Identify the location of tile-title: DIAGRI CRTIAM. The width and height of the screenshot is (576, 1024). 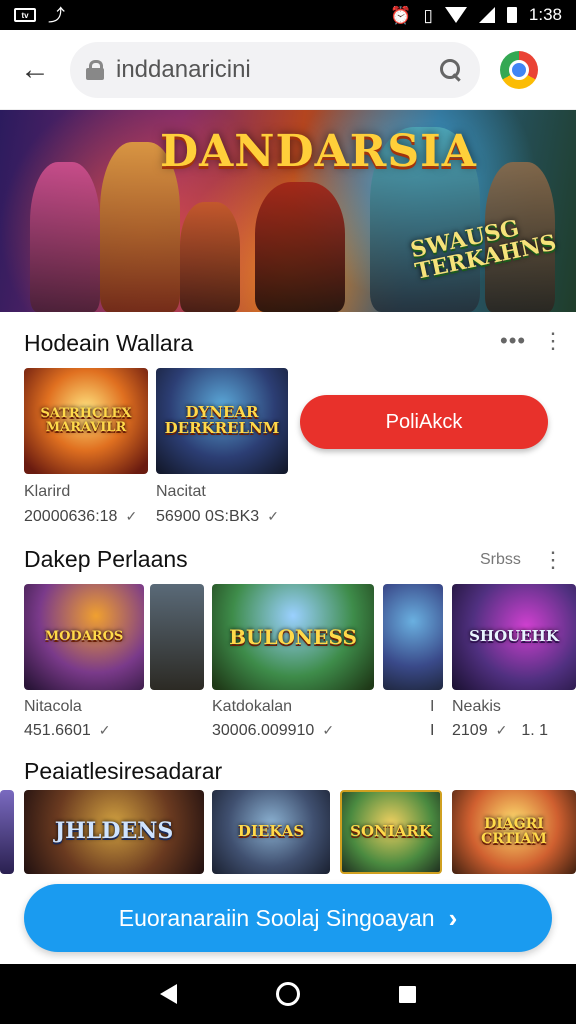
(514, 831).